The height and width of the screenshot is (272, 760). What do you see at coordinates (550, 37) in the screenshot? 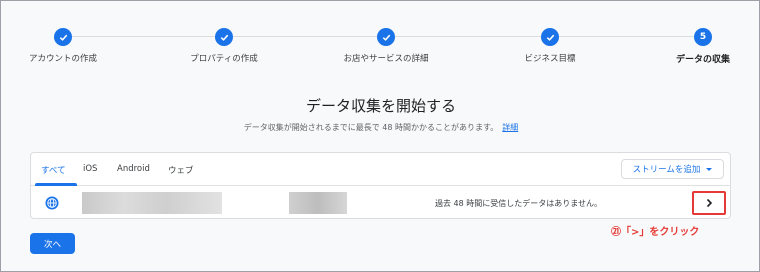
I see `step-4-check-icon` at bounding box center [550, 37].